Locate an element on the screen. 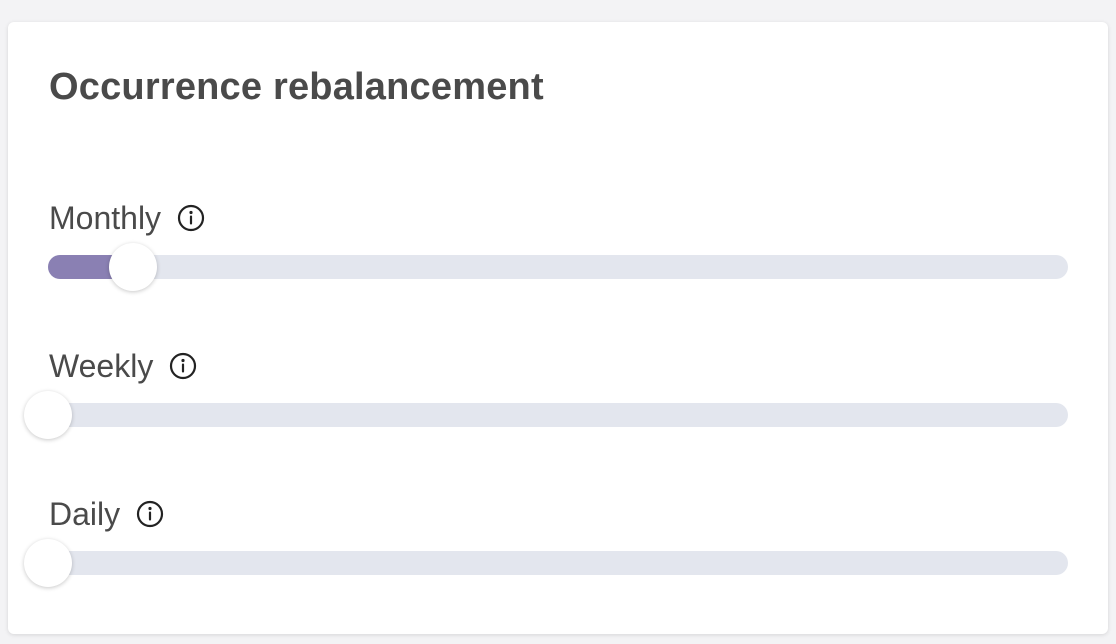  slider-label-row: Weekly is located at coordinates (123, 366).